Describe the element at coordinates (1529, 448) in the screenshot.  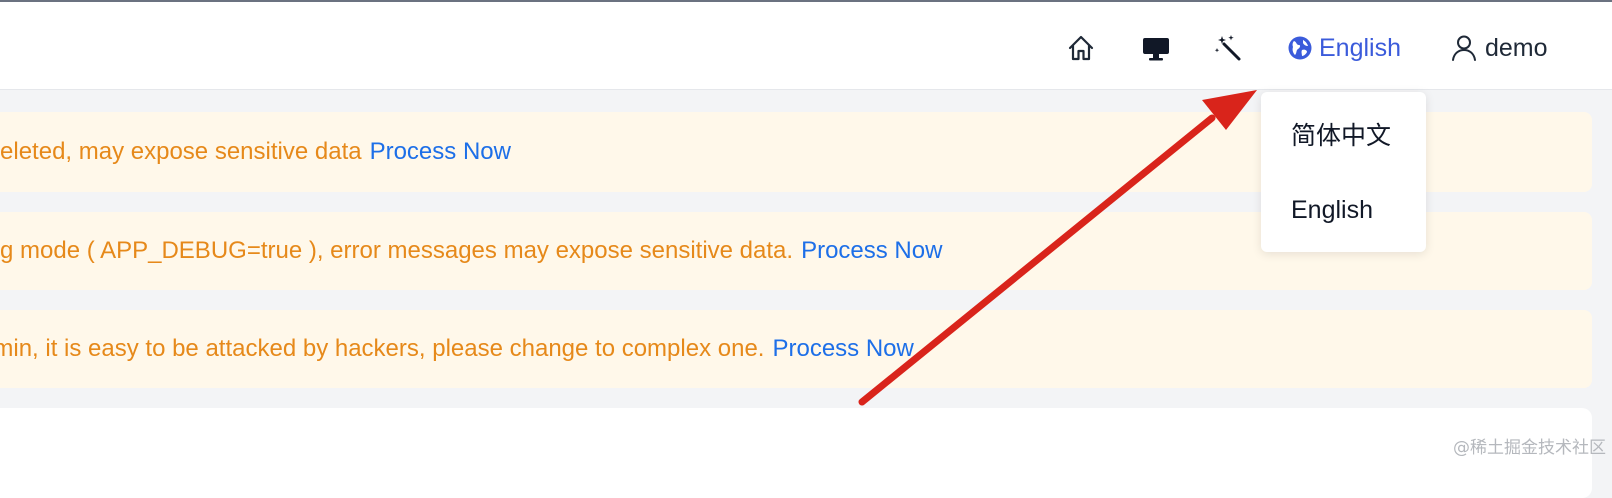
I see `watermark-text: @稀土掘金技术社区` at that location.